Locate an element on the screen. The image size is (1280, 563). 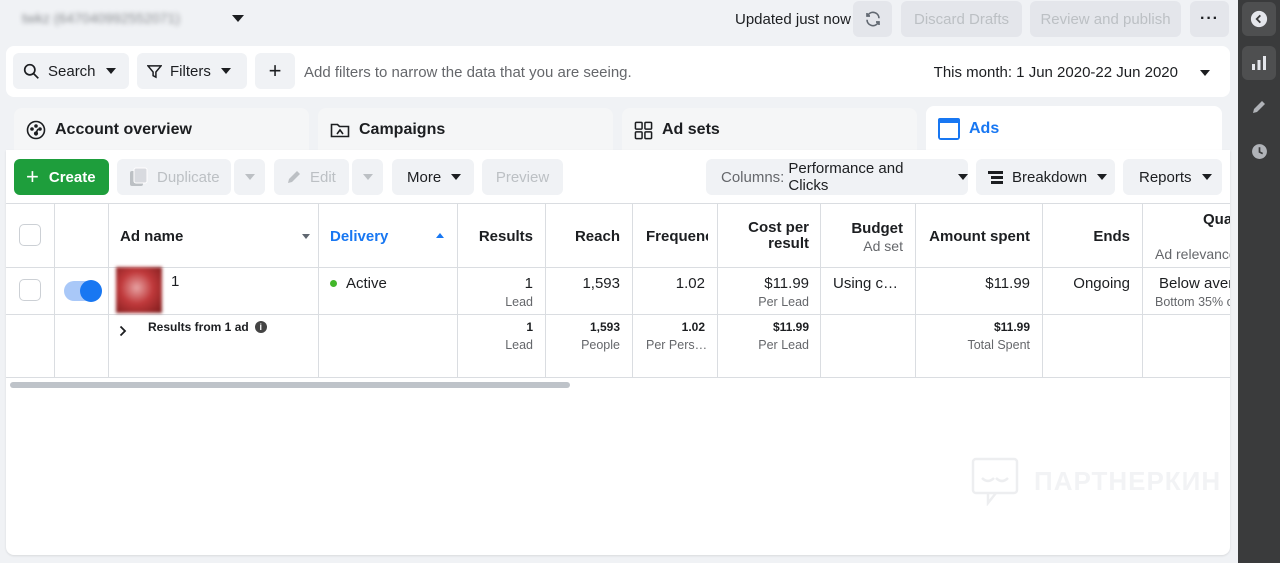
duplicate-button: Duplicate is located at coordinates (174, 177).